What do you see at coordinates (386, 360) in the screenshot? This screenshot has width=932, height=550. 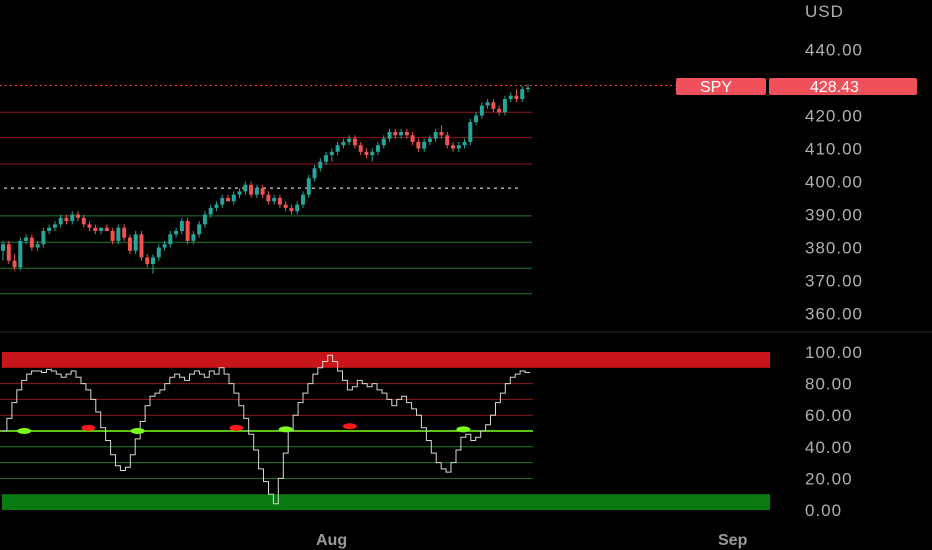 I see `overbought-zone` at bounding box center [386, 360].